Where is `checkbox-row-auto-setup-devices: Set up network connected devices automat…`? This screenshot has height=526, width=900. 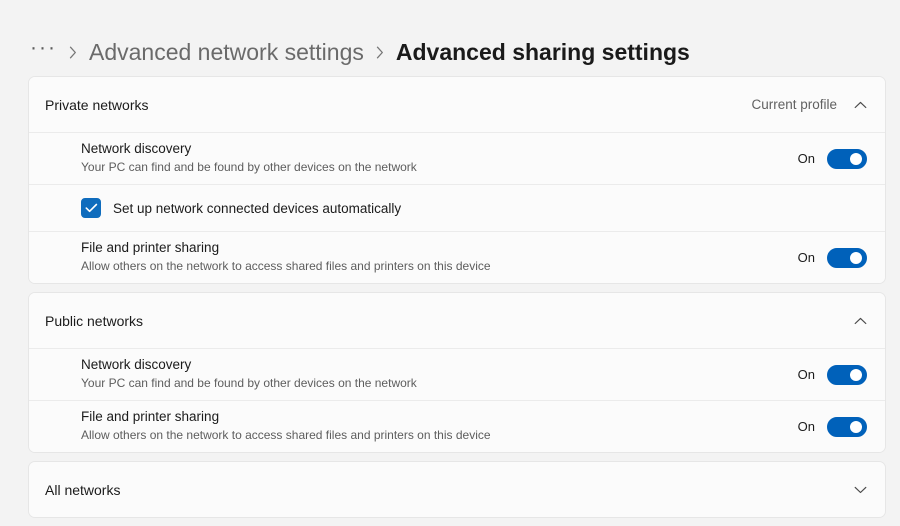 checkbox-row-auto-setup-devices: Set up network connected devices automat… is located at coordinates (457, 208).